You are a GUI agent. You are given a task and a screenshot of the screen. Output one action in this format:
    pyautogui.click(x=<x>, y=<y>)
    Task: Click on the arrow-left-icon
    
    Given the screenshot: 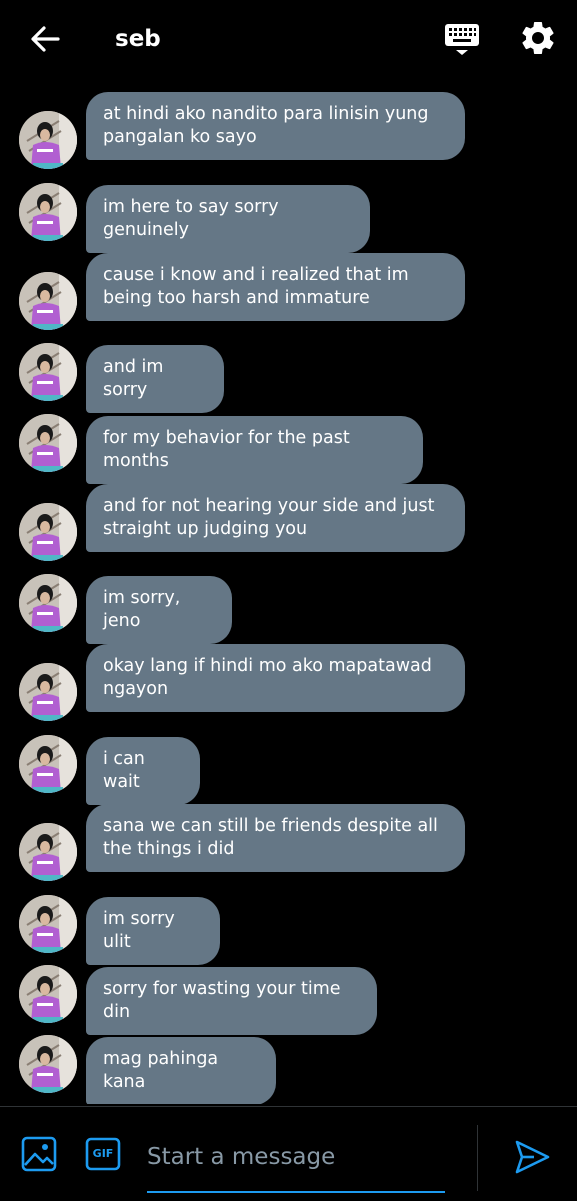 What is the action you would take?
    pyautogui.click(x=45, y=39)
    